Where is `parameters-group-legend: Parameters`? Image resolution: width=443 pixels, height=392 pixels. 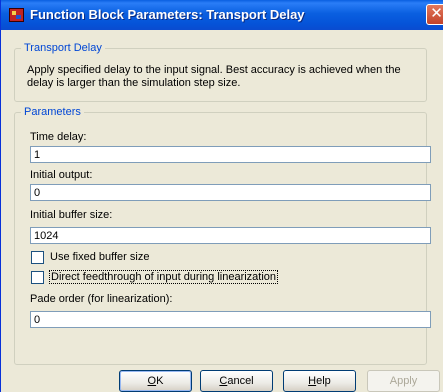 parameters-group-legend: Parameters is located at coordinates (52, 112).